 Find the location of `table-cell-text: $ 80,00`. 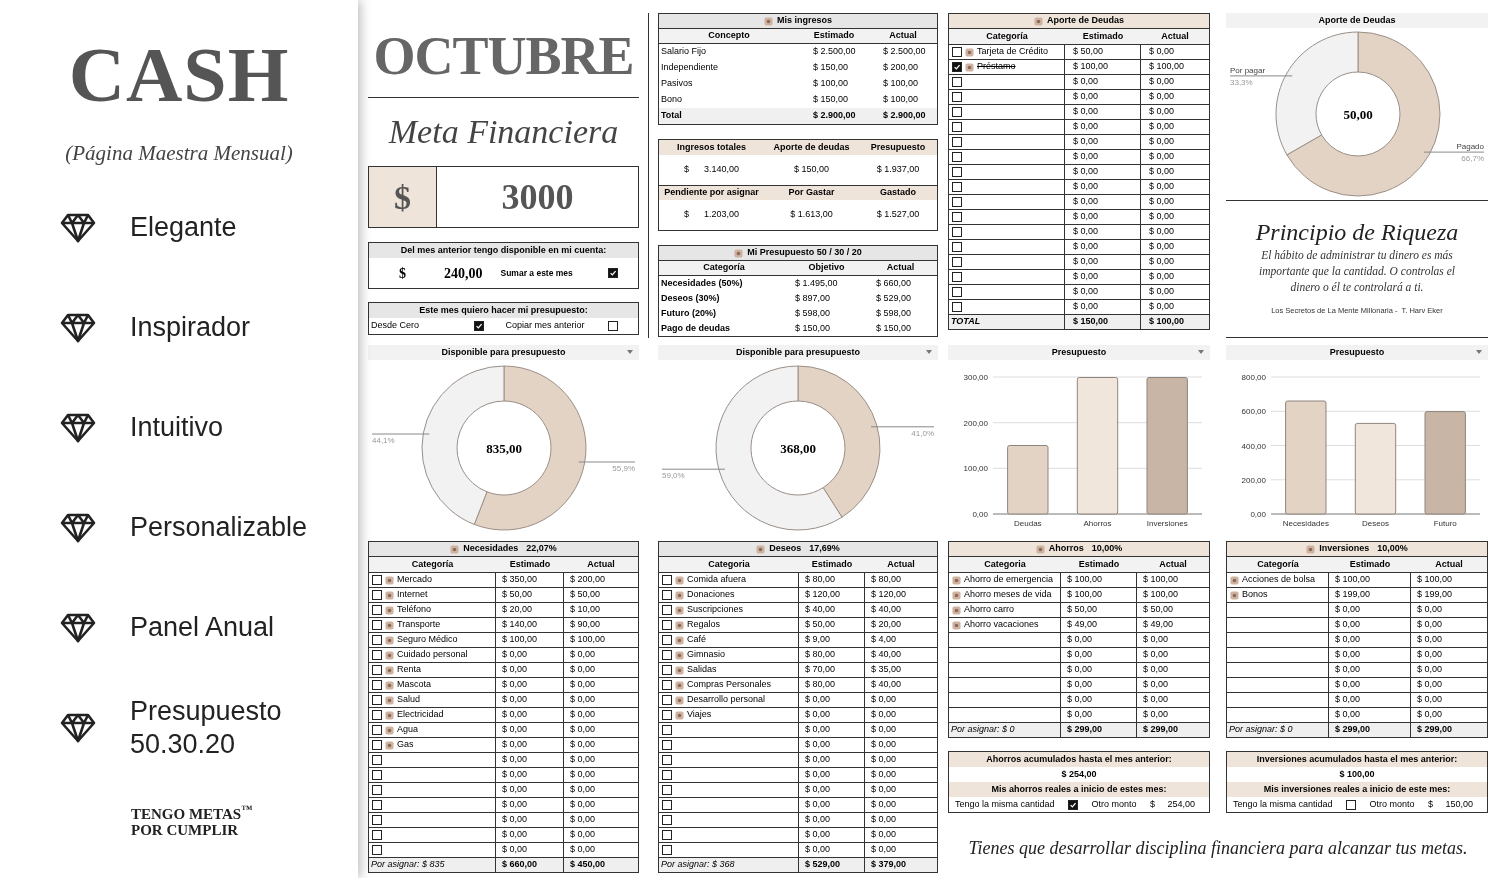

table-cell-text: $ 80,00 is located at coordinates (886, 580).